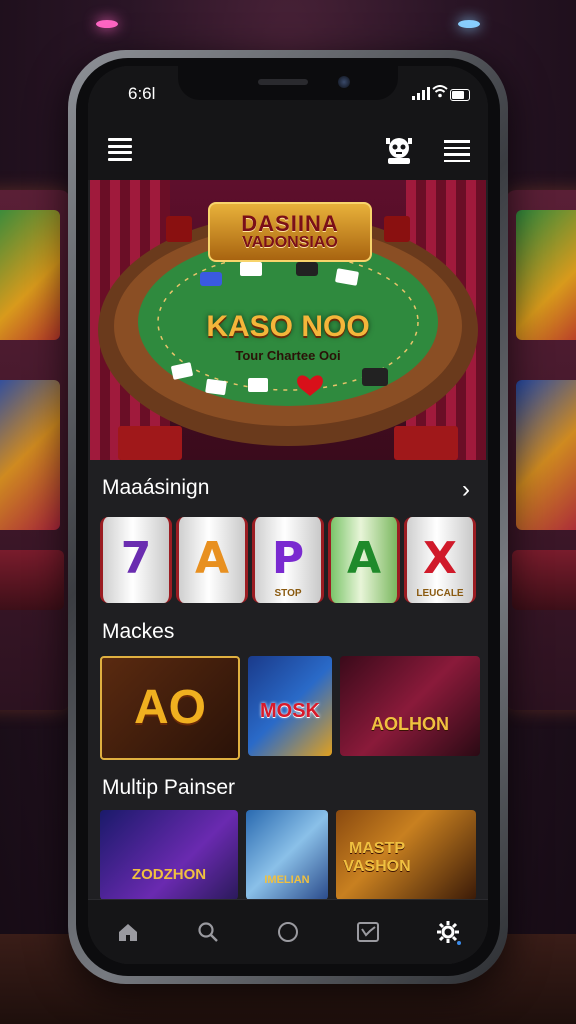  What do you see at coordinates (410, 724) in the screenshot?
I see `game-card-label: AOLHON` at bounding box center [410, 724].